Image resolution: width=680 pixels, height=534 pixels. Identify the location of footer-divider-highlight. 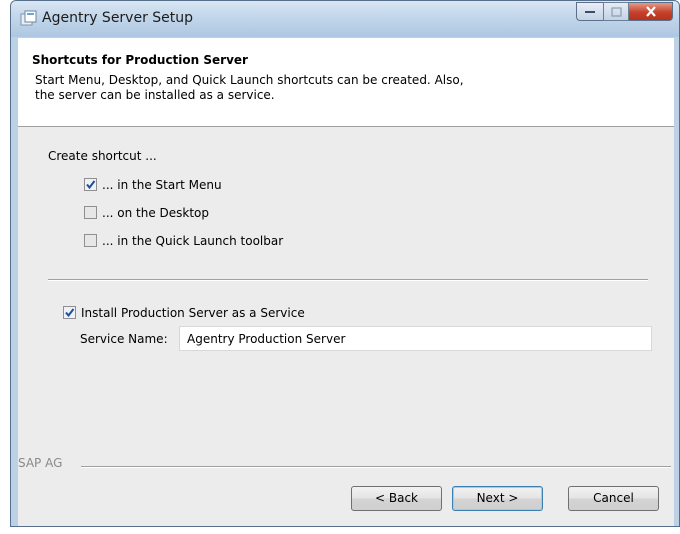
(376, 467).